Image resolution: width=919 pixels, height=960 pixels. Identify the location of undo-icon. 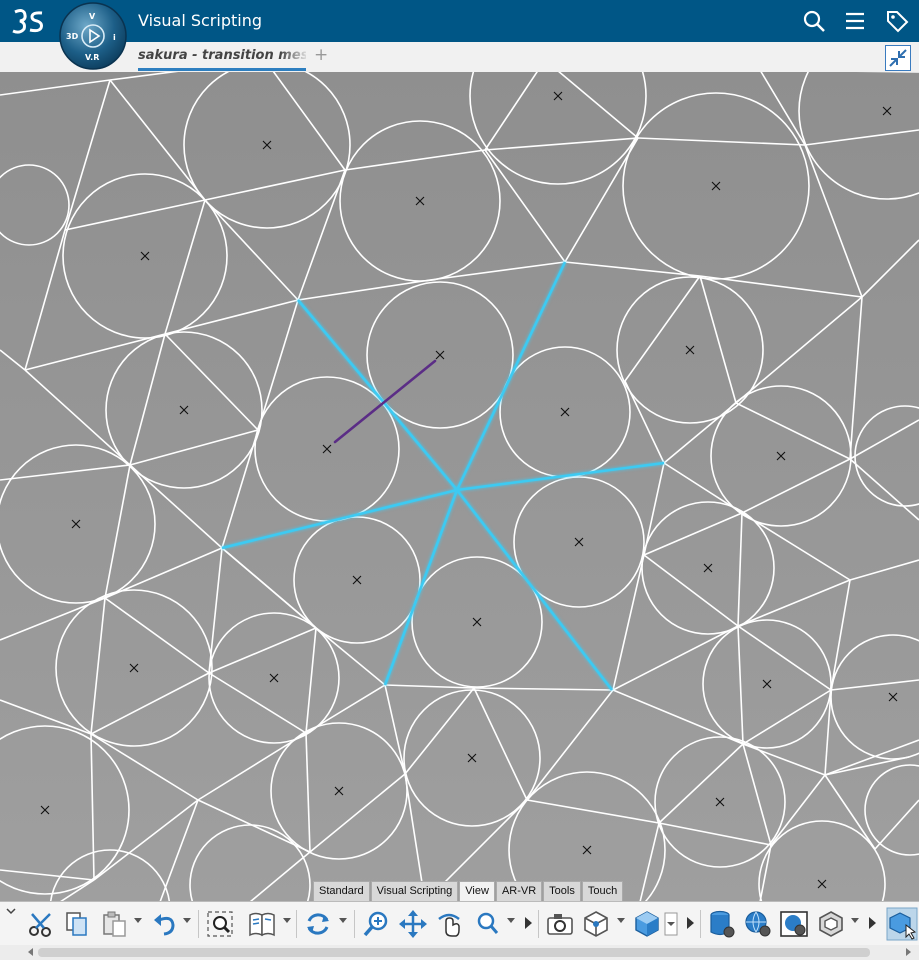
(165, 924).